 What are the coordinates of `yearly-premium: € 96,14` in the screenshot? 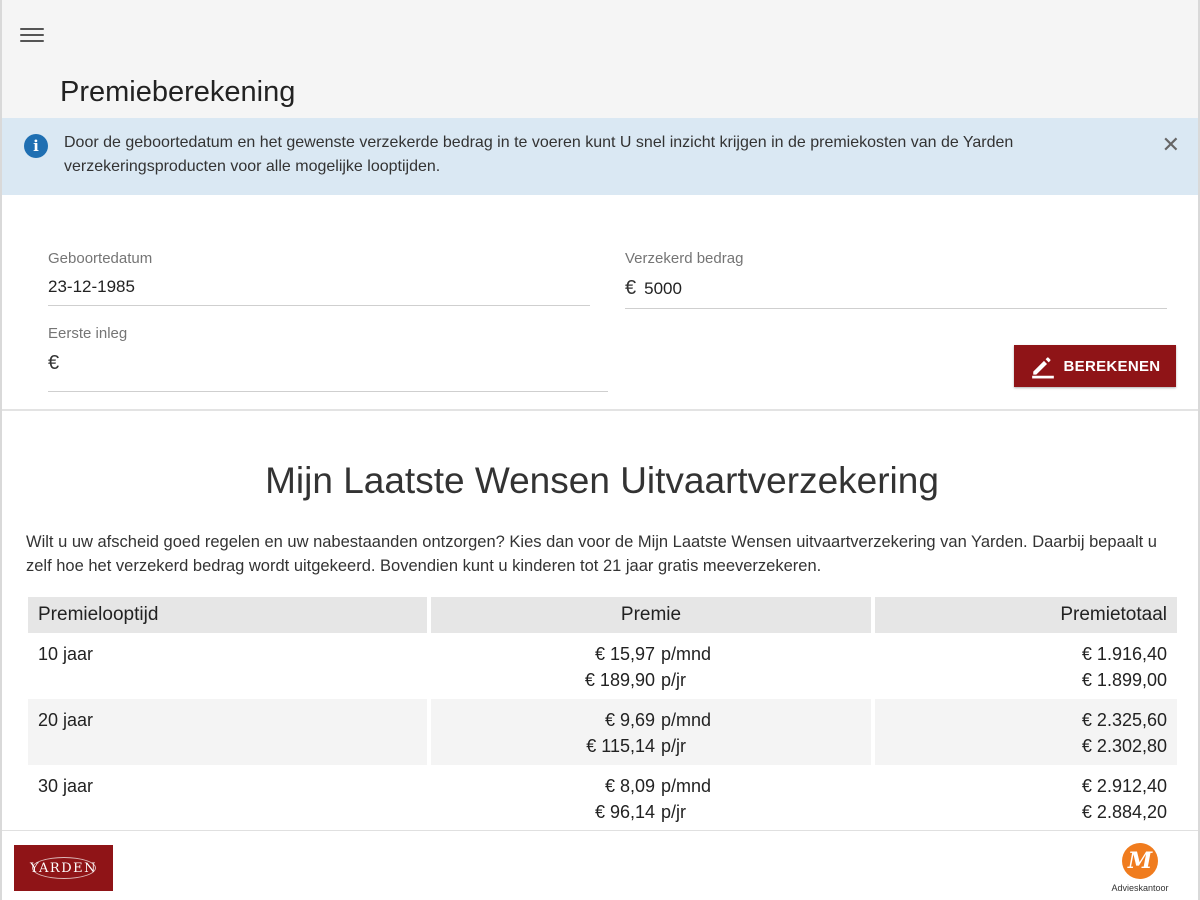 It's located at (624, 812).